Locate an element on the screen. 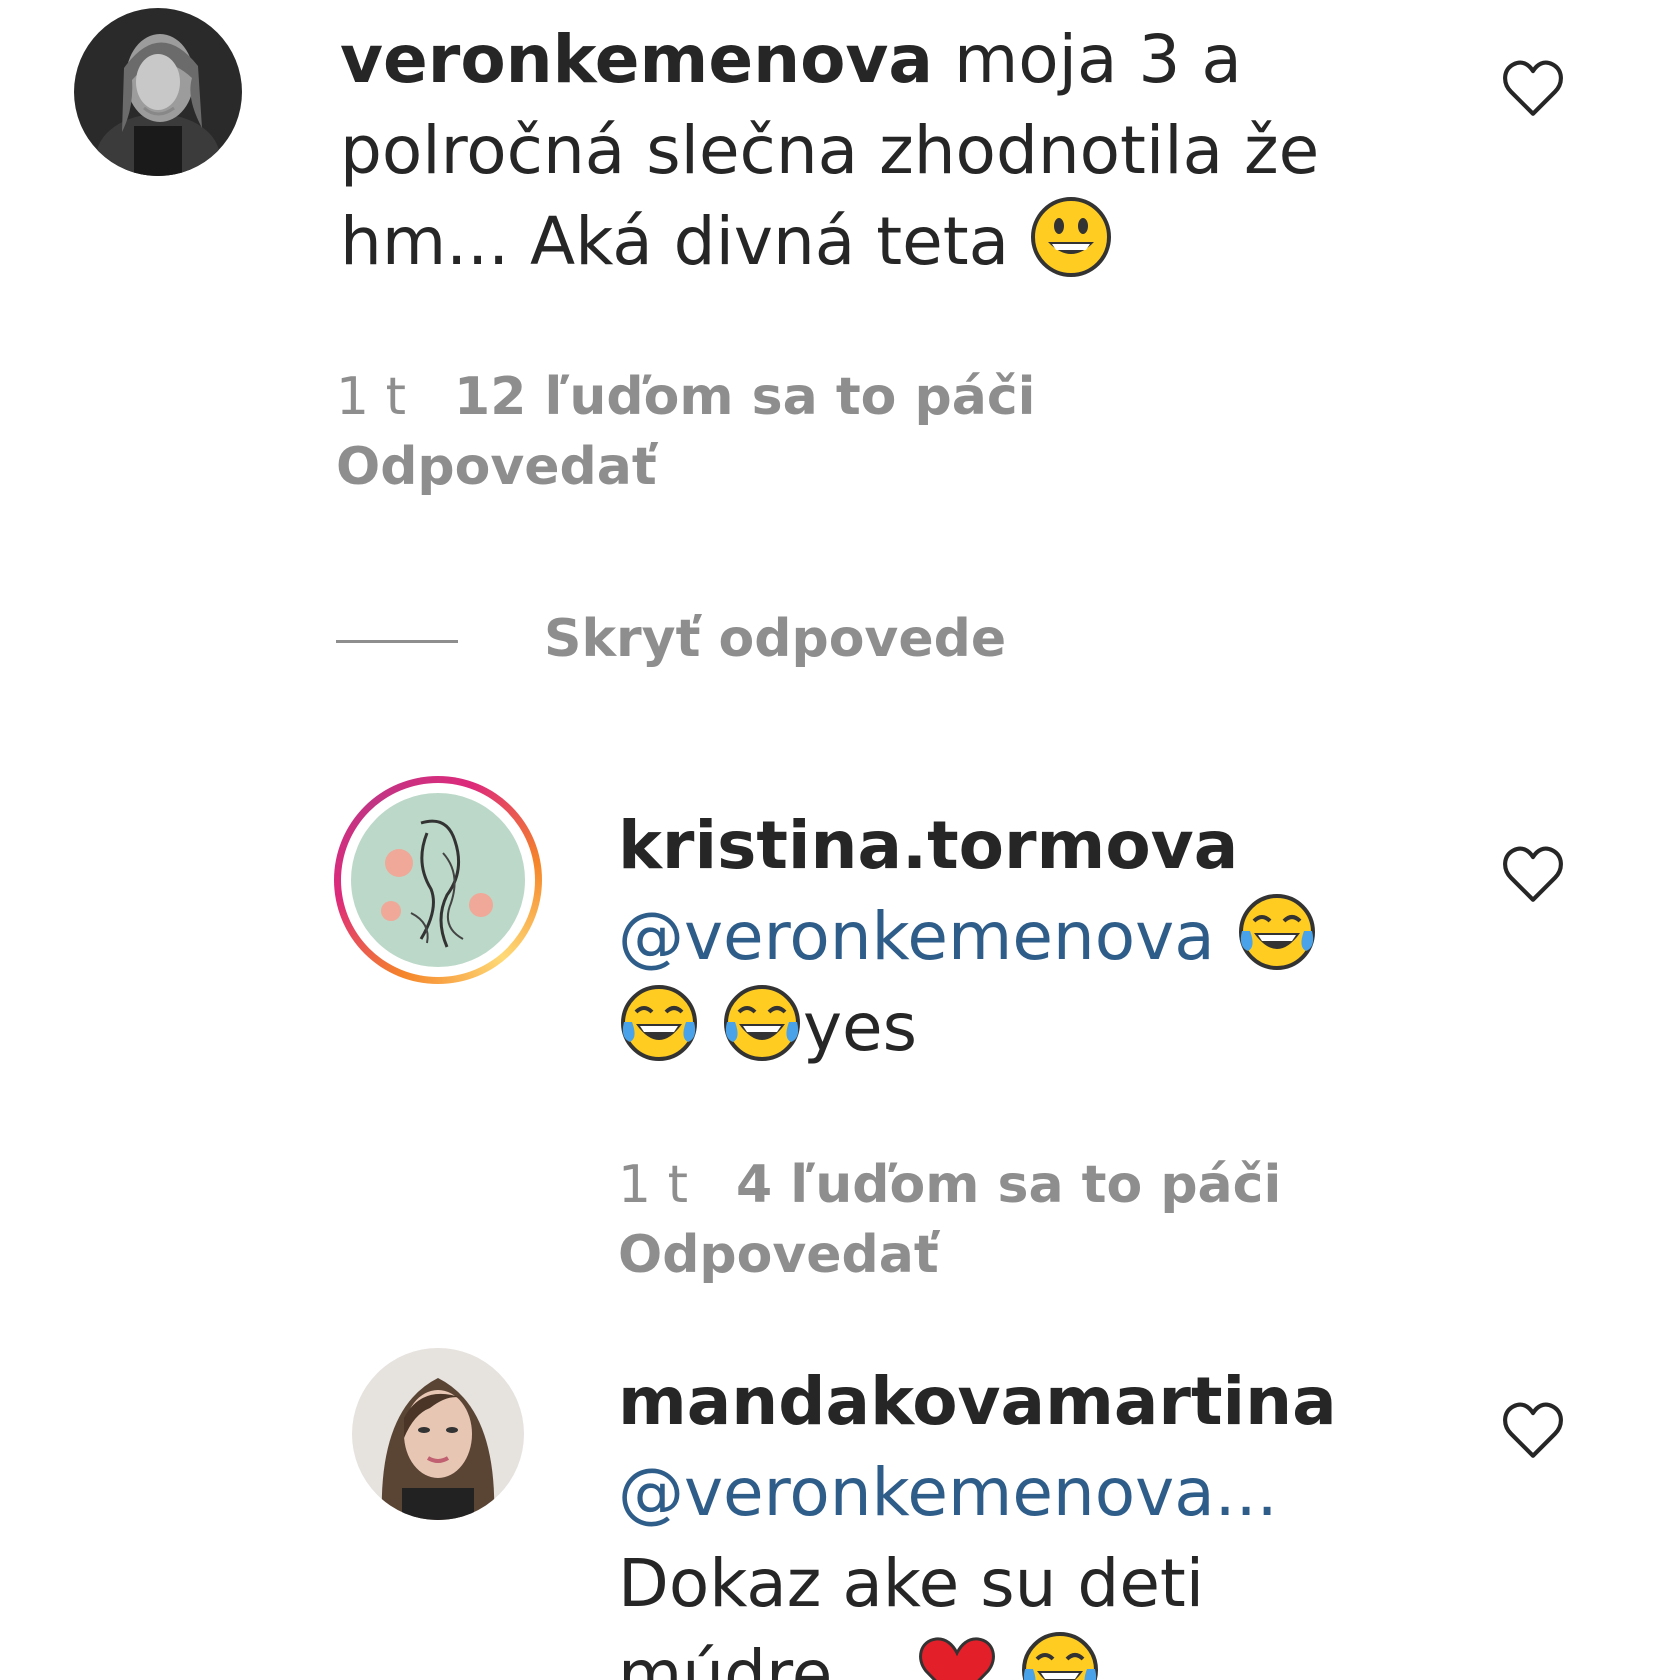  comment-time: 1 t is located at coordinates (371, 397).